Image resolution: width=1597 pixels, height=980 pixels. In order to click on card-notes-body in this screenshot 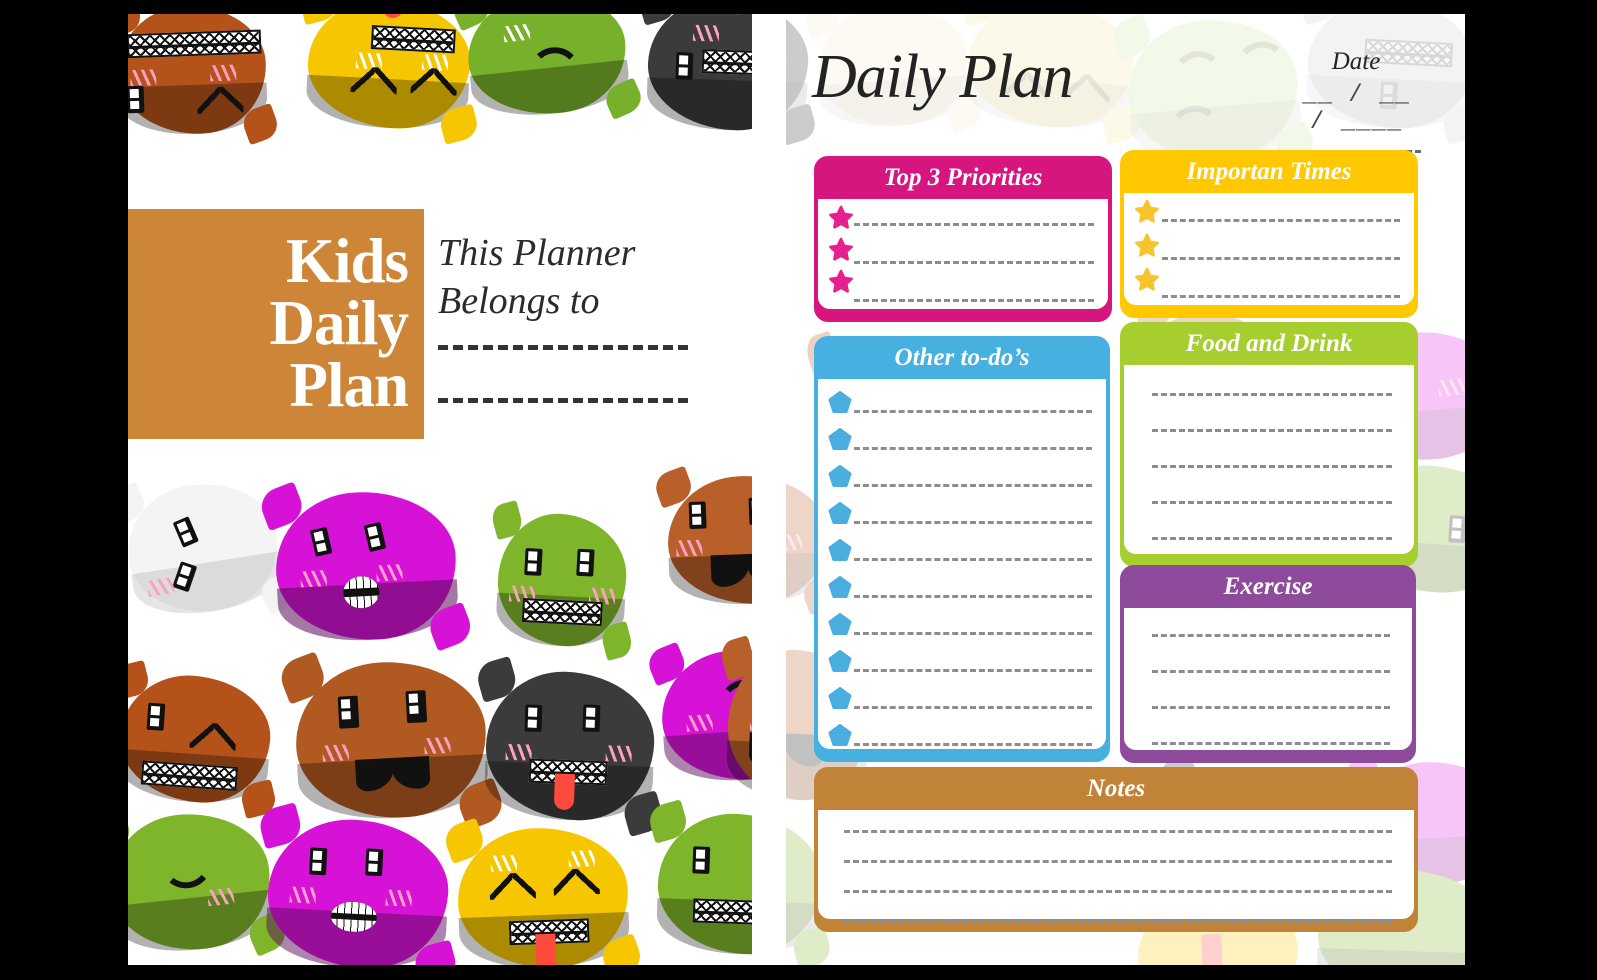, I will do `click(1116, 866)`.